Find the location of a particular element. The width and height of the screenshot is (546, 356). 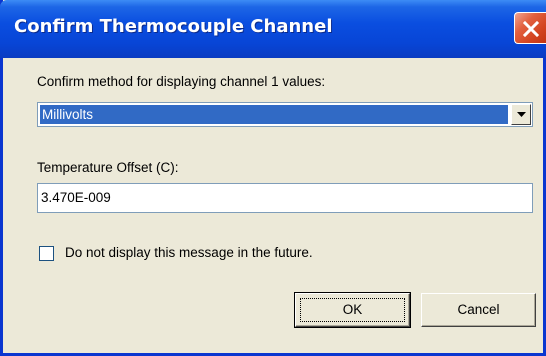

window-title: Confirm Thermocouple Channel is located at coordinates (173, 26).